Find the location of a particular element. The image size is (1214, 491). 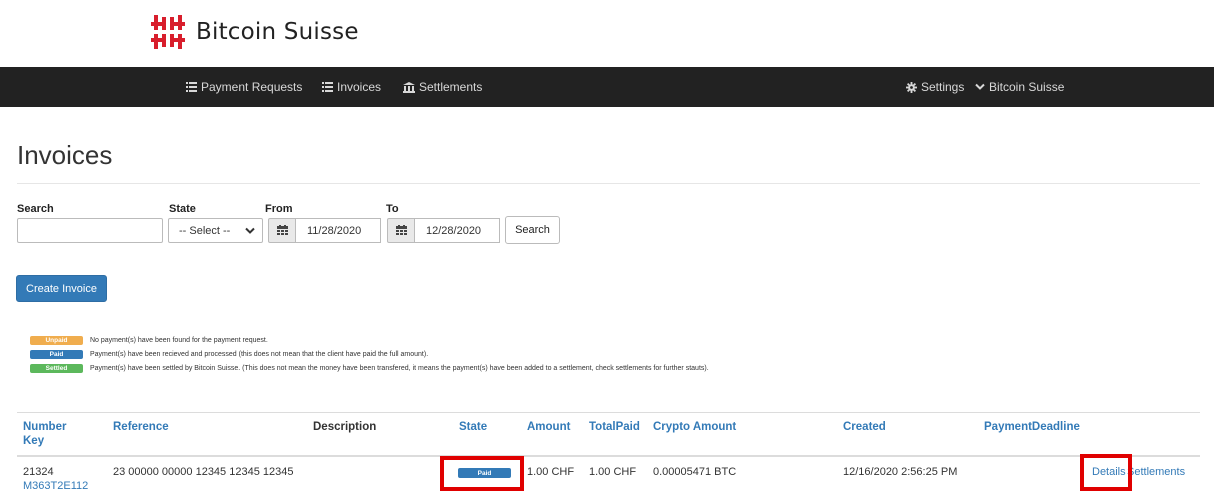

from-date-input: 11/28/2020 is located at coordinates (338, 230).